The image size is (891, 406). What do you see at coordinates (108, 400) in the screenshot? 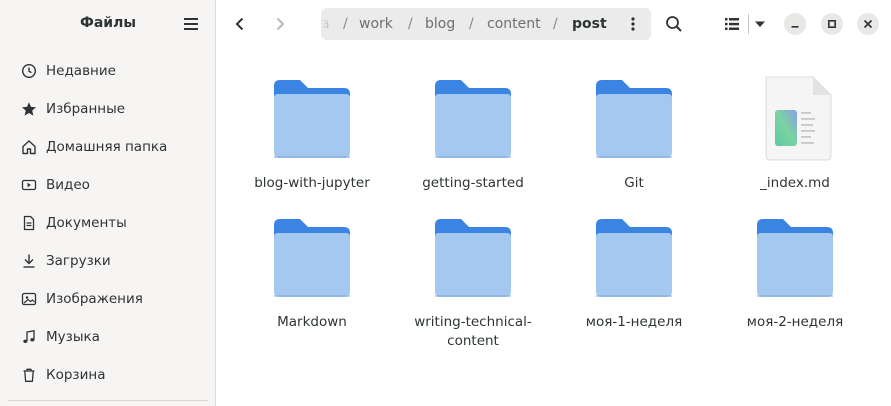
I see `sidebar-divider` at bounding box center [108, 400].